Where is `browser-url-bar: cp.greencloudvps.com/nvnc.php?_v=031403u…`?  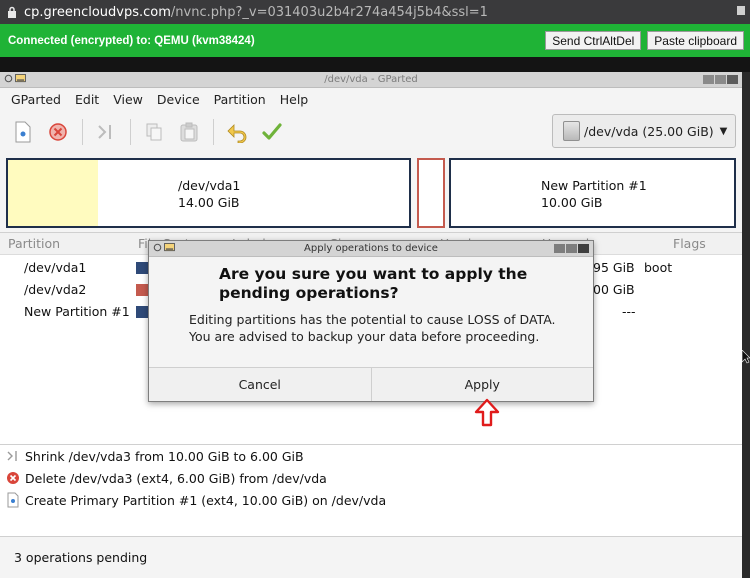
browser-url-bar: cp.greencloudvps.com/nvnc.php?_v=031403u… is located at coordinates (375, 12).